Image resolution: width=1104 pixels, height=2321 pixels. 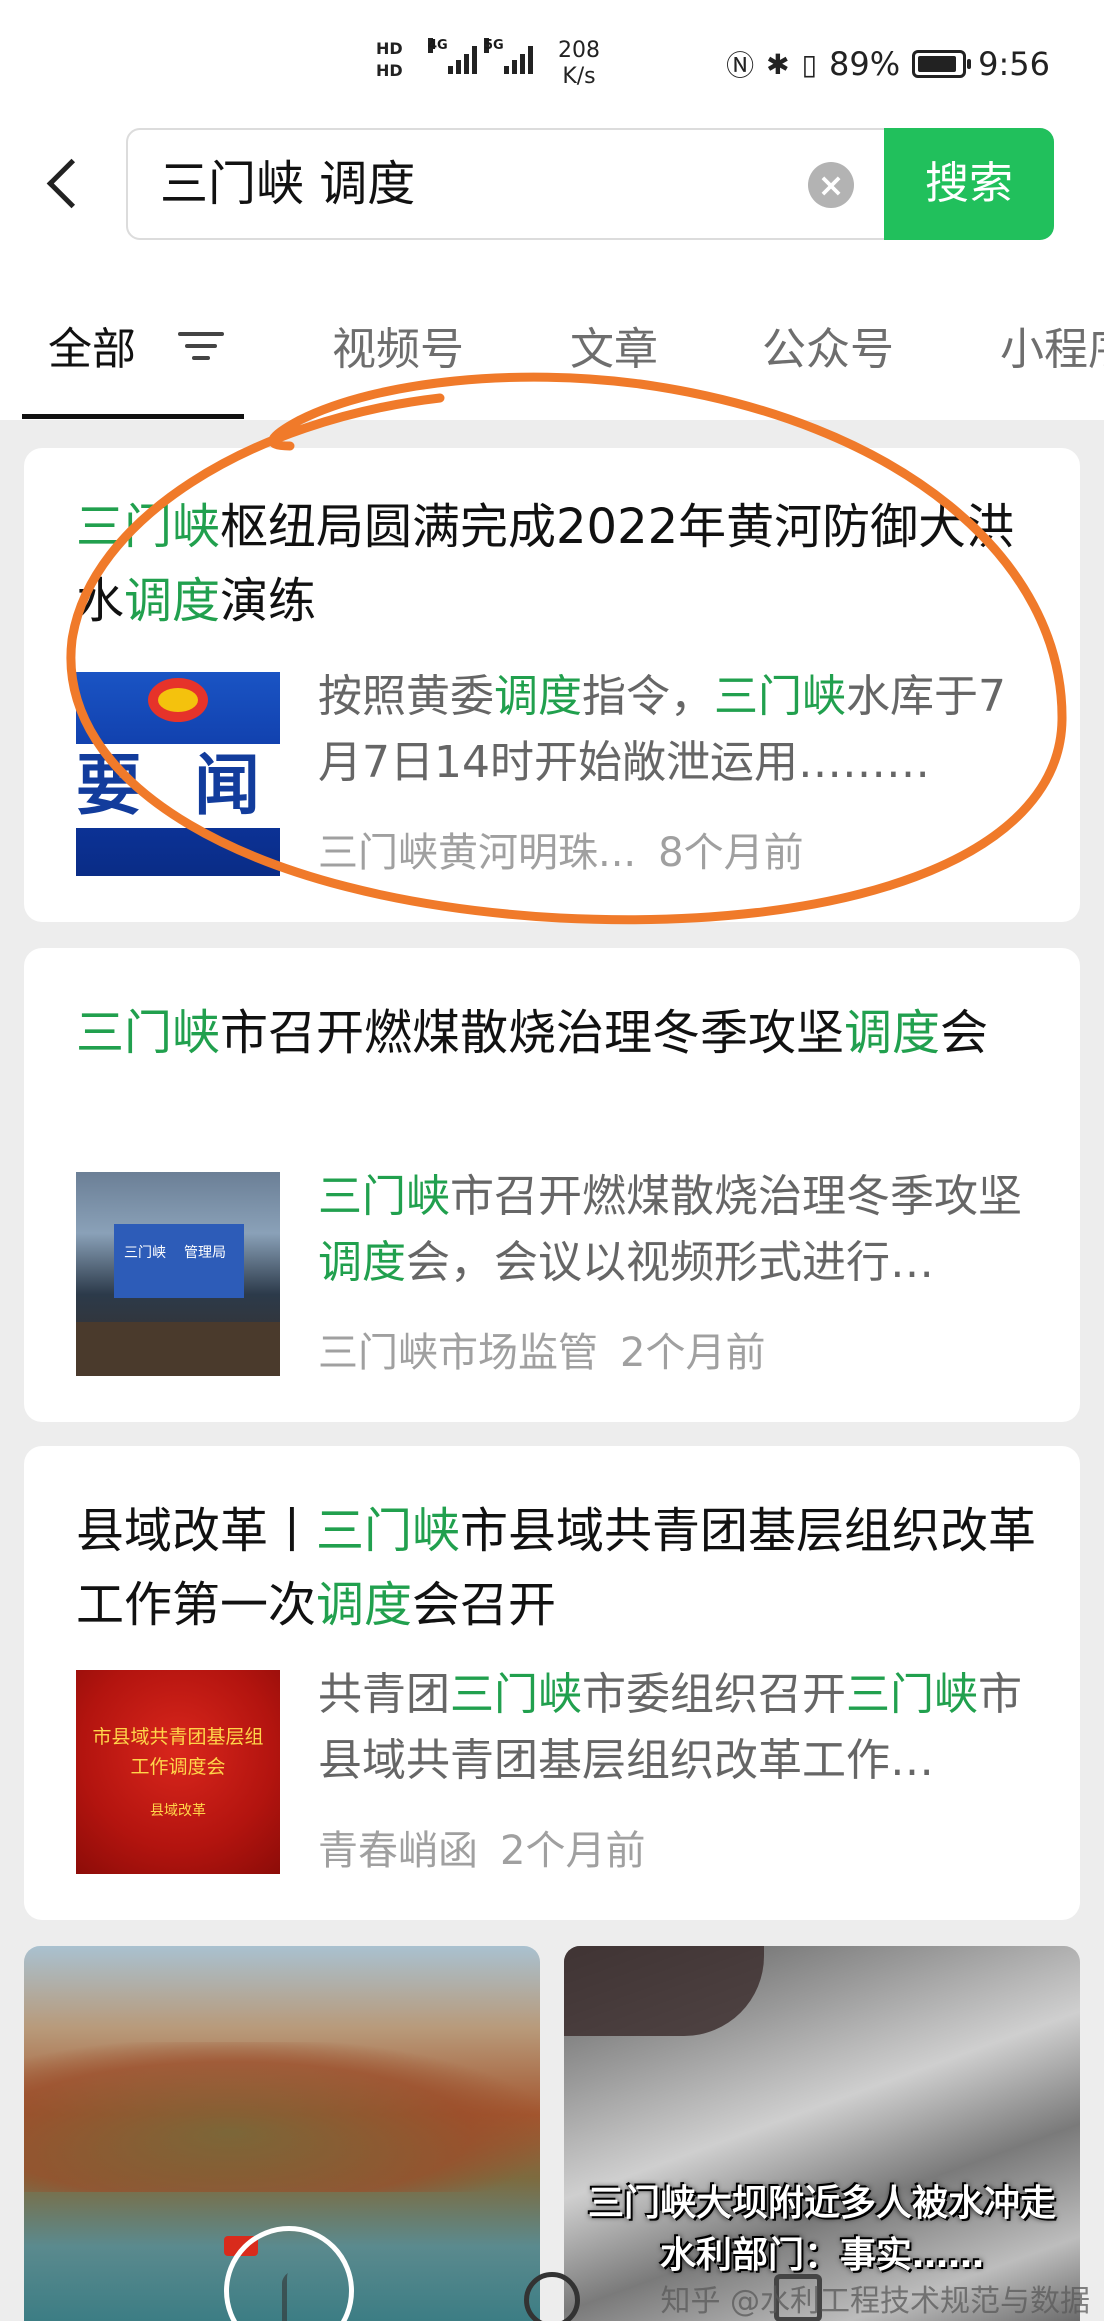 I want to click on result-thumbnail: 三门峡 管理局, so click(x=178, y=1274).